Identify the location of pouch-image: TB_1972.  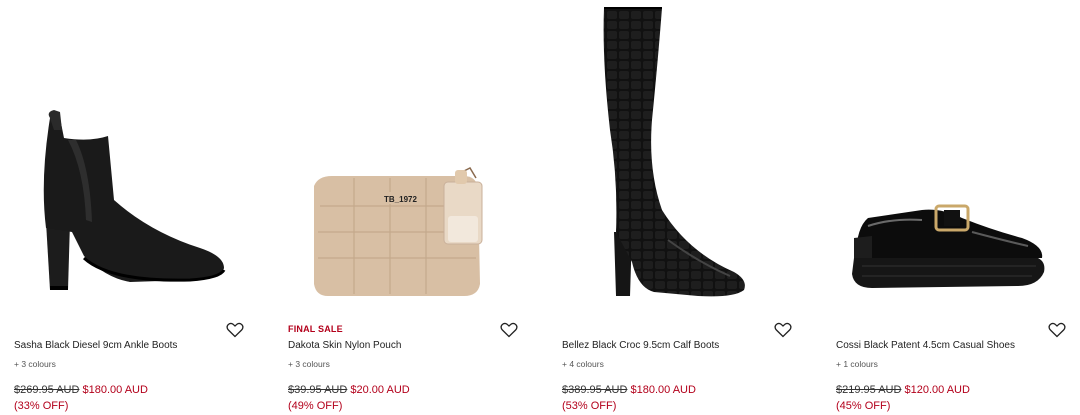
(398, 231).